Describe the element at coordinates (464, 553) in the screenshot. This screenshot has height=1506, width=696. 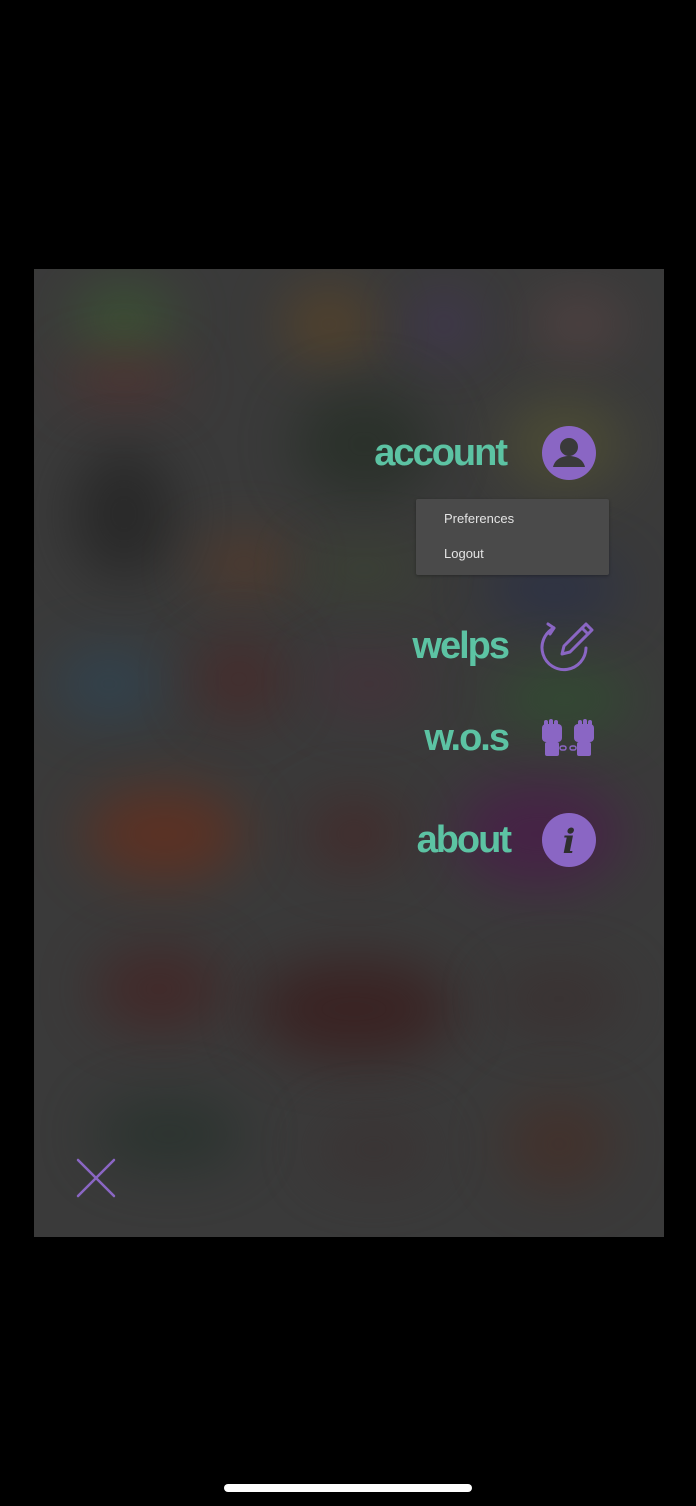
I see `logout-menu-item: Logout` at that location.